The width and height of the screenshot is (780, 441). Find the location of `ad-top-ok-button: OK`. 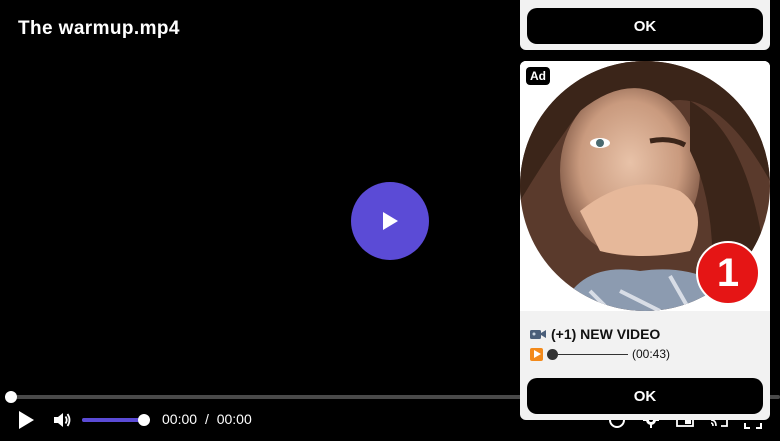

ad-top-ok-button: OK is located at coordinates (645, 26).